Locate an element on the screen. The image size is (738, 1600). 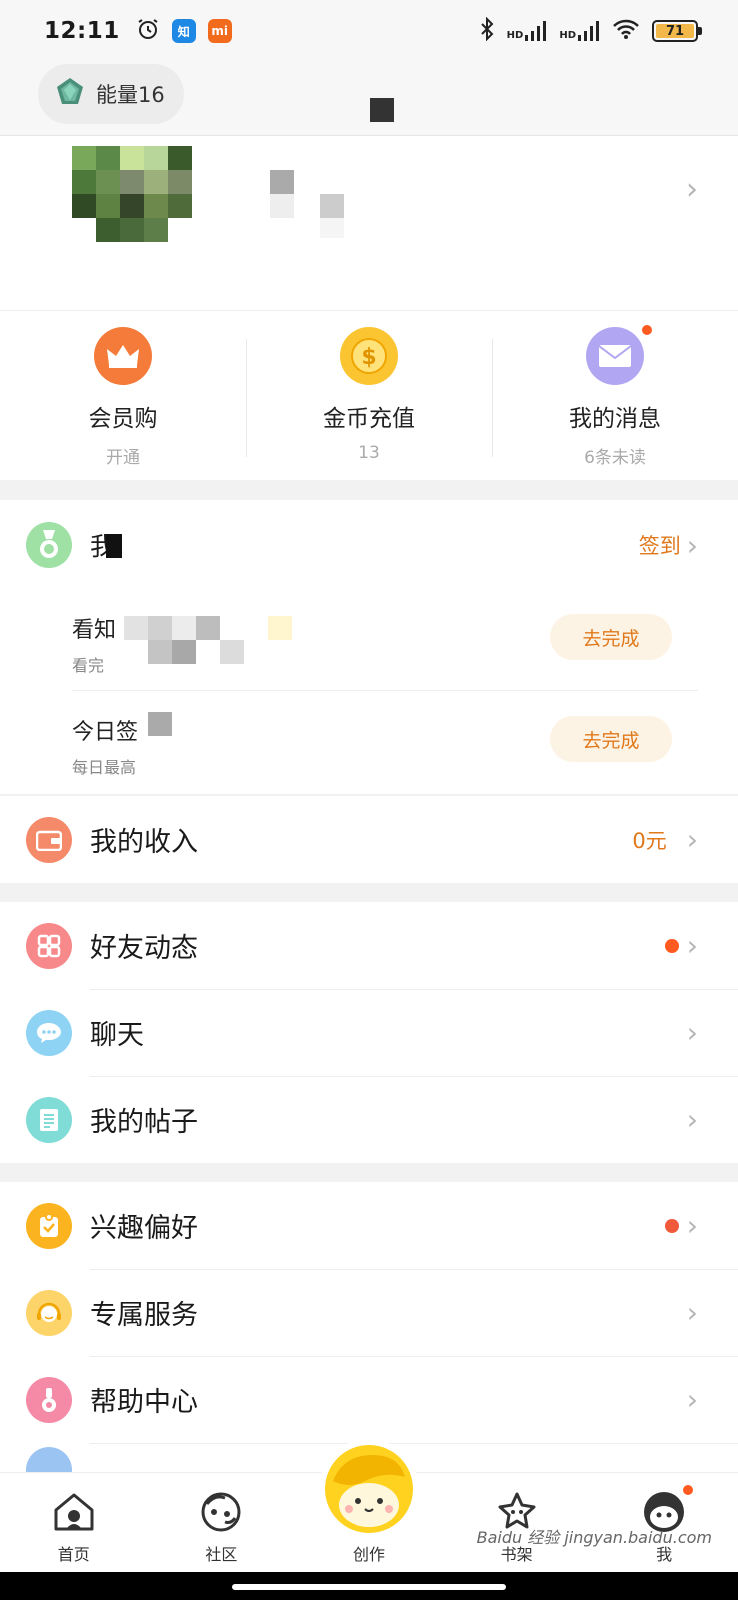
home-indicator-bar is located at coordinates (369, 1586).